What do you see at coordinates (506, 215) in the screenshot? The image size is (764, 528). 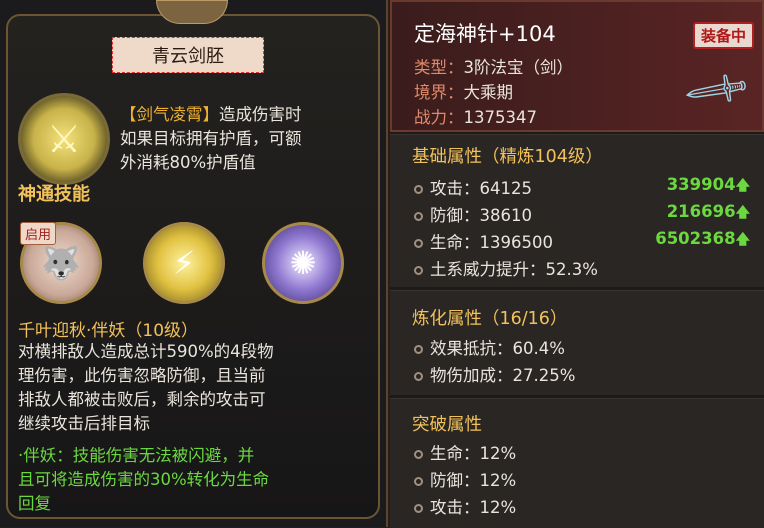 I see `attr-value: 38610` at bounding box center [506, 215].